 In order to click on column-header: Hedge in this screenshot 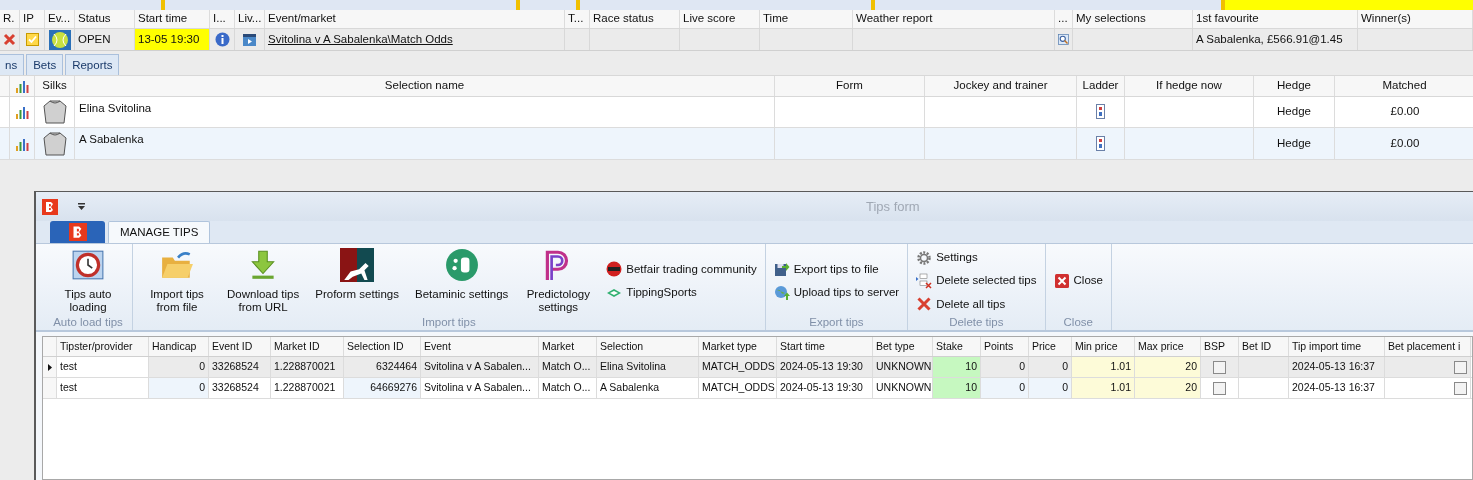, I will do `click(1294, 86)`.